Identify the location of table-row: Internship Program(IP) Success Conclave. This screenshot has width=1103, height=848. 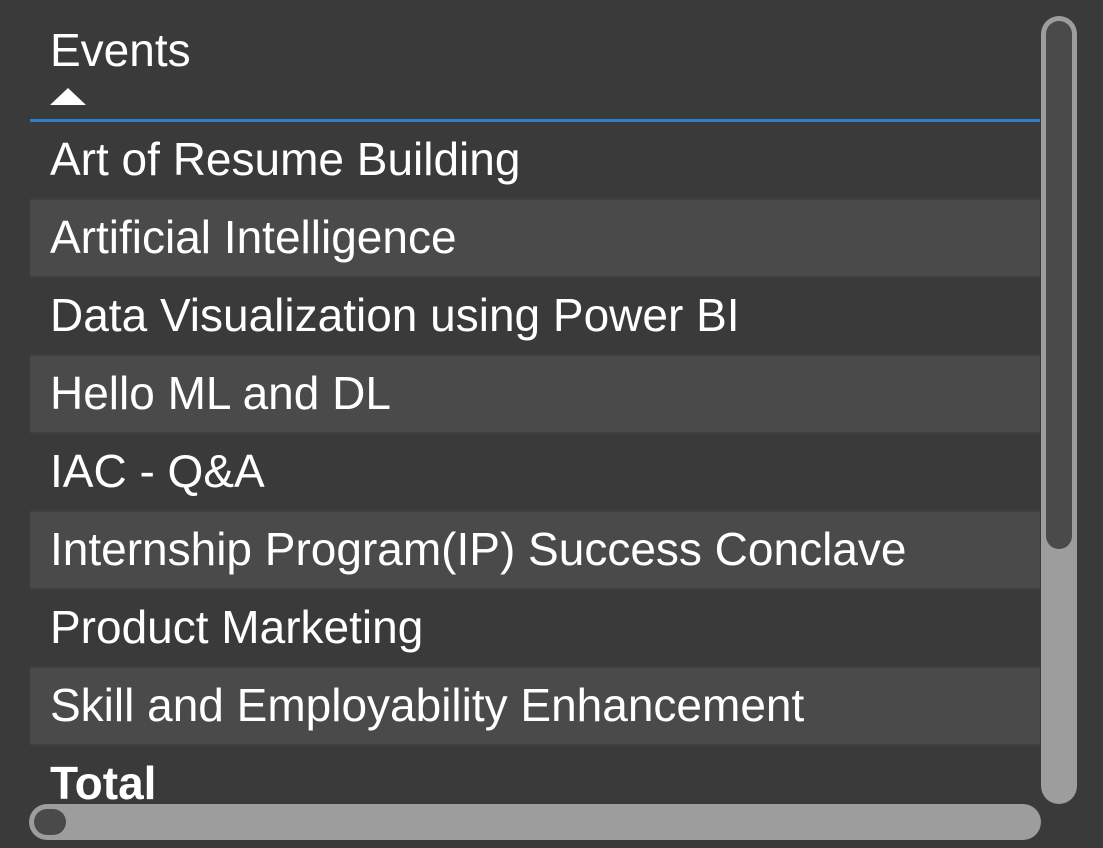
(535, 551).